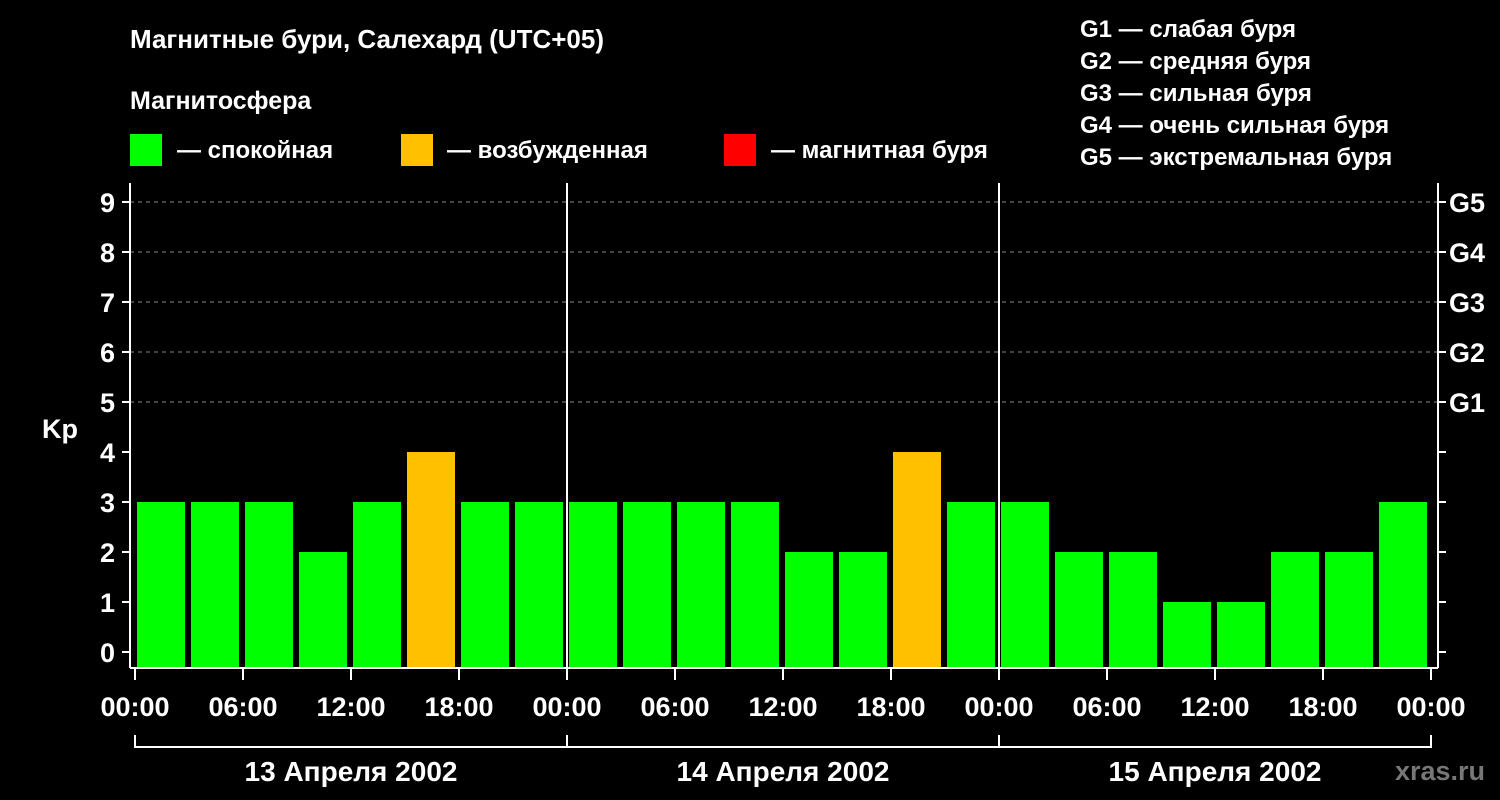  Describe the element at coordinates (783, 771) in the screenshot. I see `day-label-1: 14 Апреля 2002` at that location.